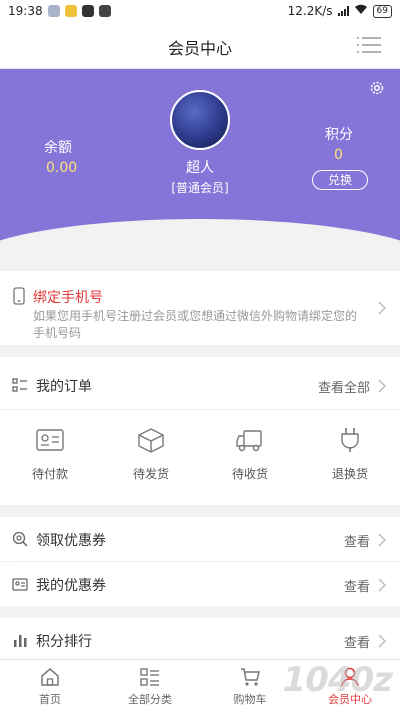 The width and height of the screenshot is (400, 712). Describe the element at coordinates (71, 541) in the screenshot. I see `row-title: 领取优惠券` at that location.